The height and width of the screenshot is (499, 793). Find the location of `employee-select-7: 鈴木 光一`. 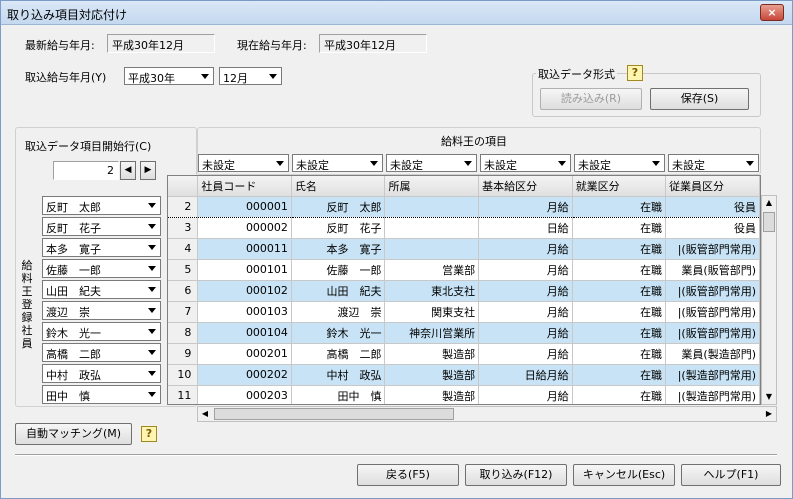

employee-select-7: 鈴木 光一 is located at coordinates (101, 331).